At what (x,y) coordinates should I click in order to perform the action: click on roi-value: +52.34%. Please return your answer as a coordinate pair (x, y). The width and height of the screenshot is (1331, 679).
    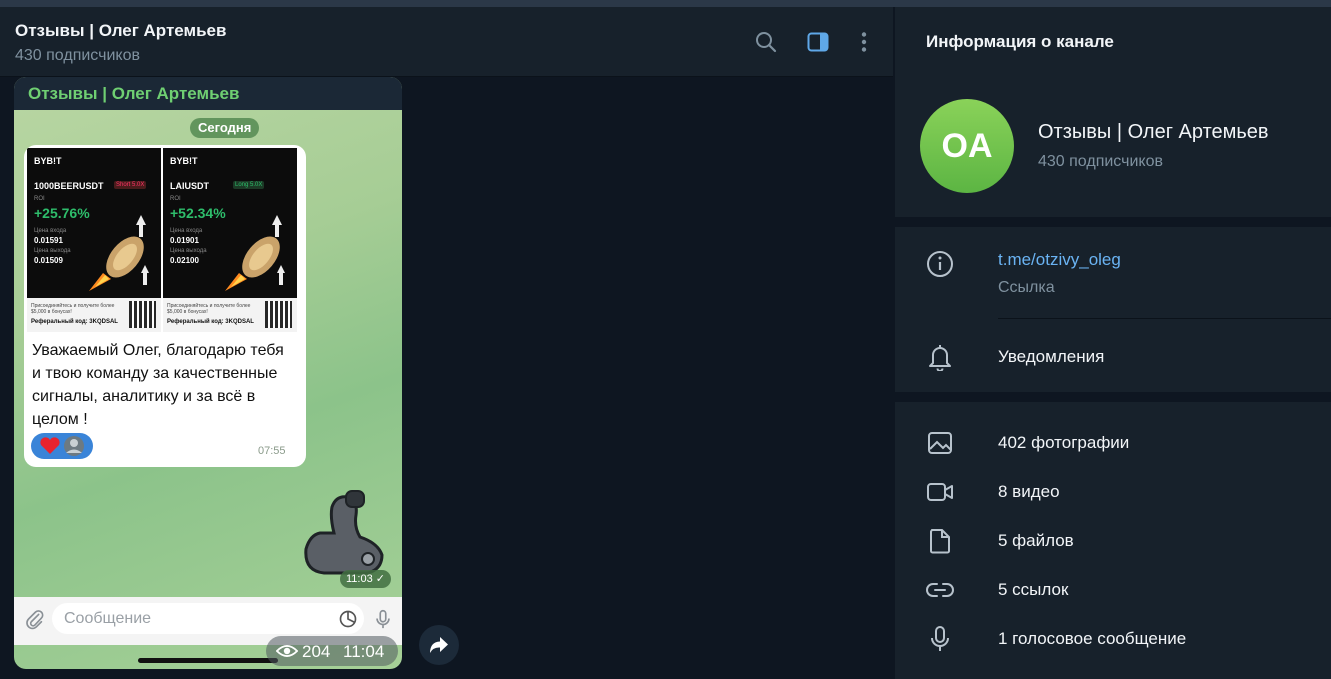
    Looking at the image, I should click on (198, 213).